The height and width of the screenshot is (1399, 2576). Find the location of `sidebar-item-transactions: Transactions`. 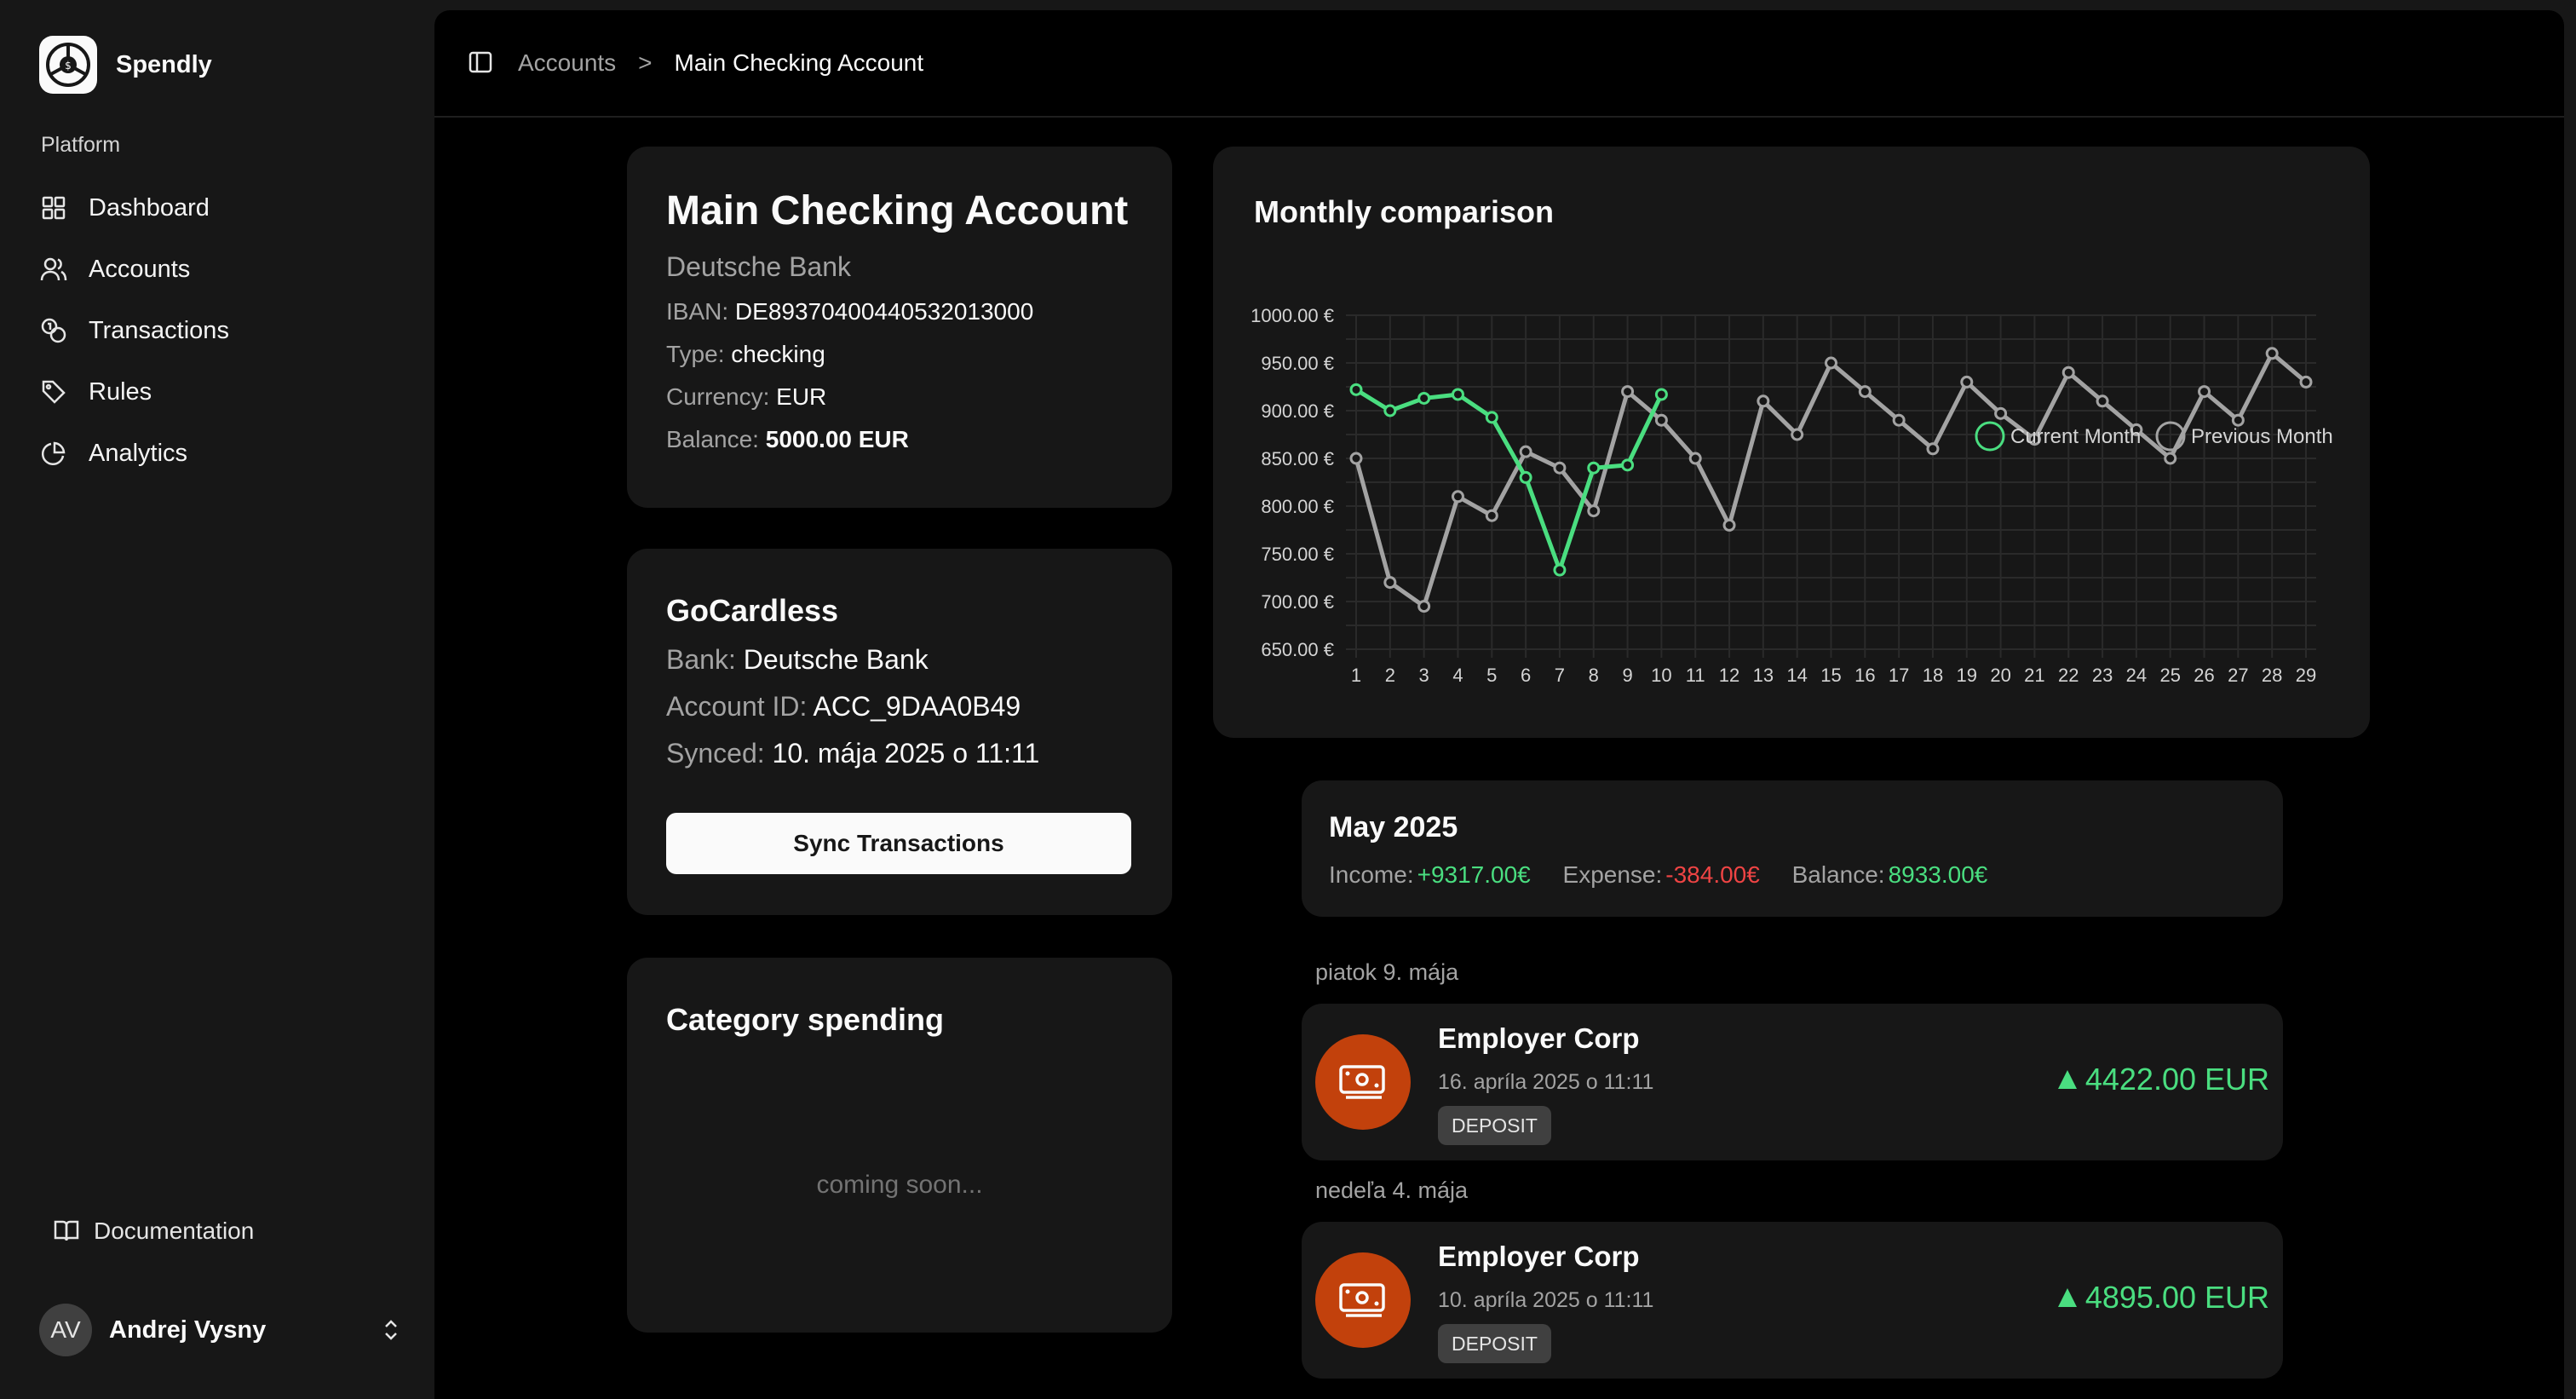

sidebar-item-transactions: Transactions is located at coordinates (227, 330).